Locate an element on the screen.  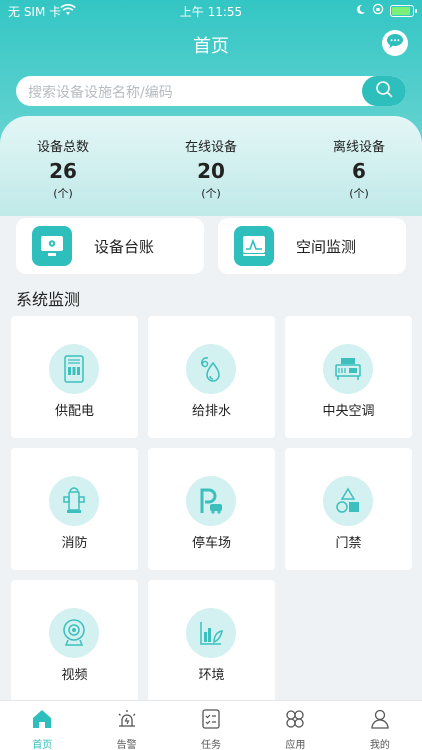
bottom-tab-bar: 首页 告警 任务 应用 我的 is located at coordinates (211, 725).